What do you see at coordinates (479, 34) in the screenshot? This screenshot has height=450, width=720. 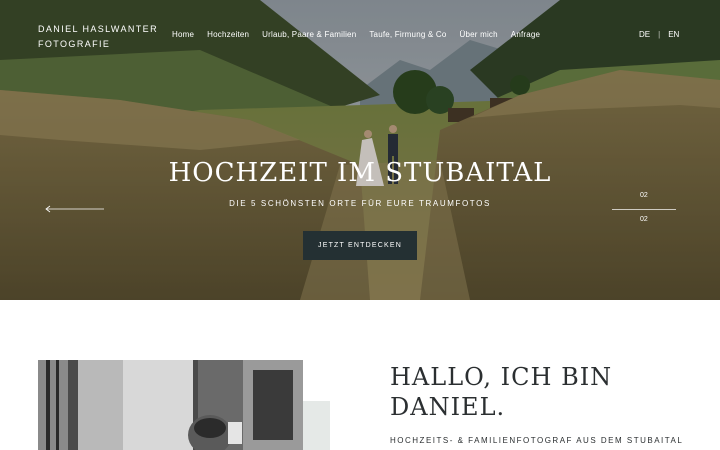 I see `nav-item-ueber-mich: Über mich` at bounding box center [479, 34].